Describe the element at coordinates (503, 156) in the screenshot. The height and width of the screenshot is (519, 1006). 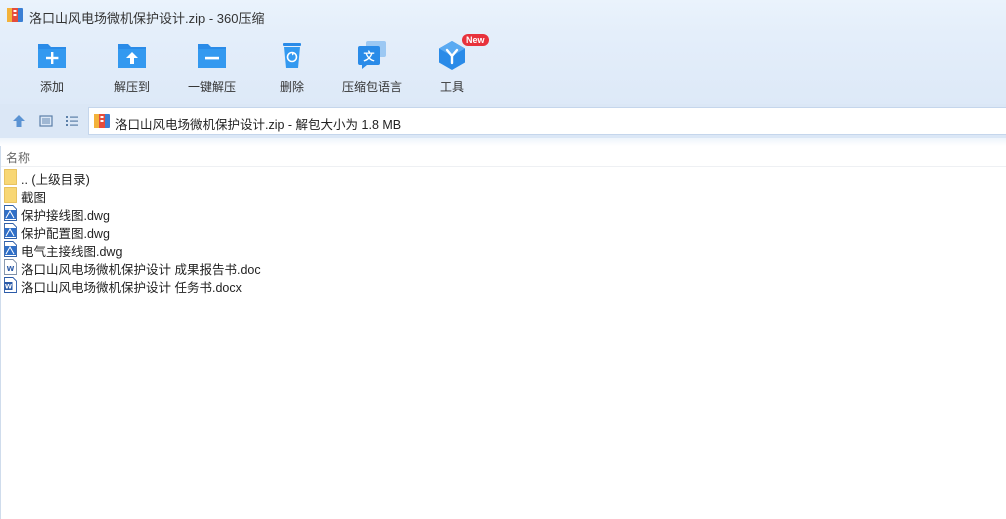
I see `column-header: 名称` at that location.